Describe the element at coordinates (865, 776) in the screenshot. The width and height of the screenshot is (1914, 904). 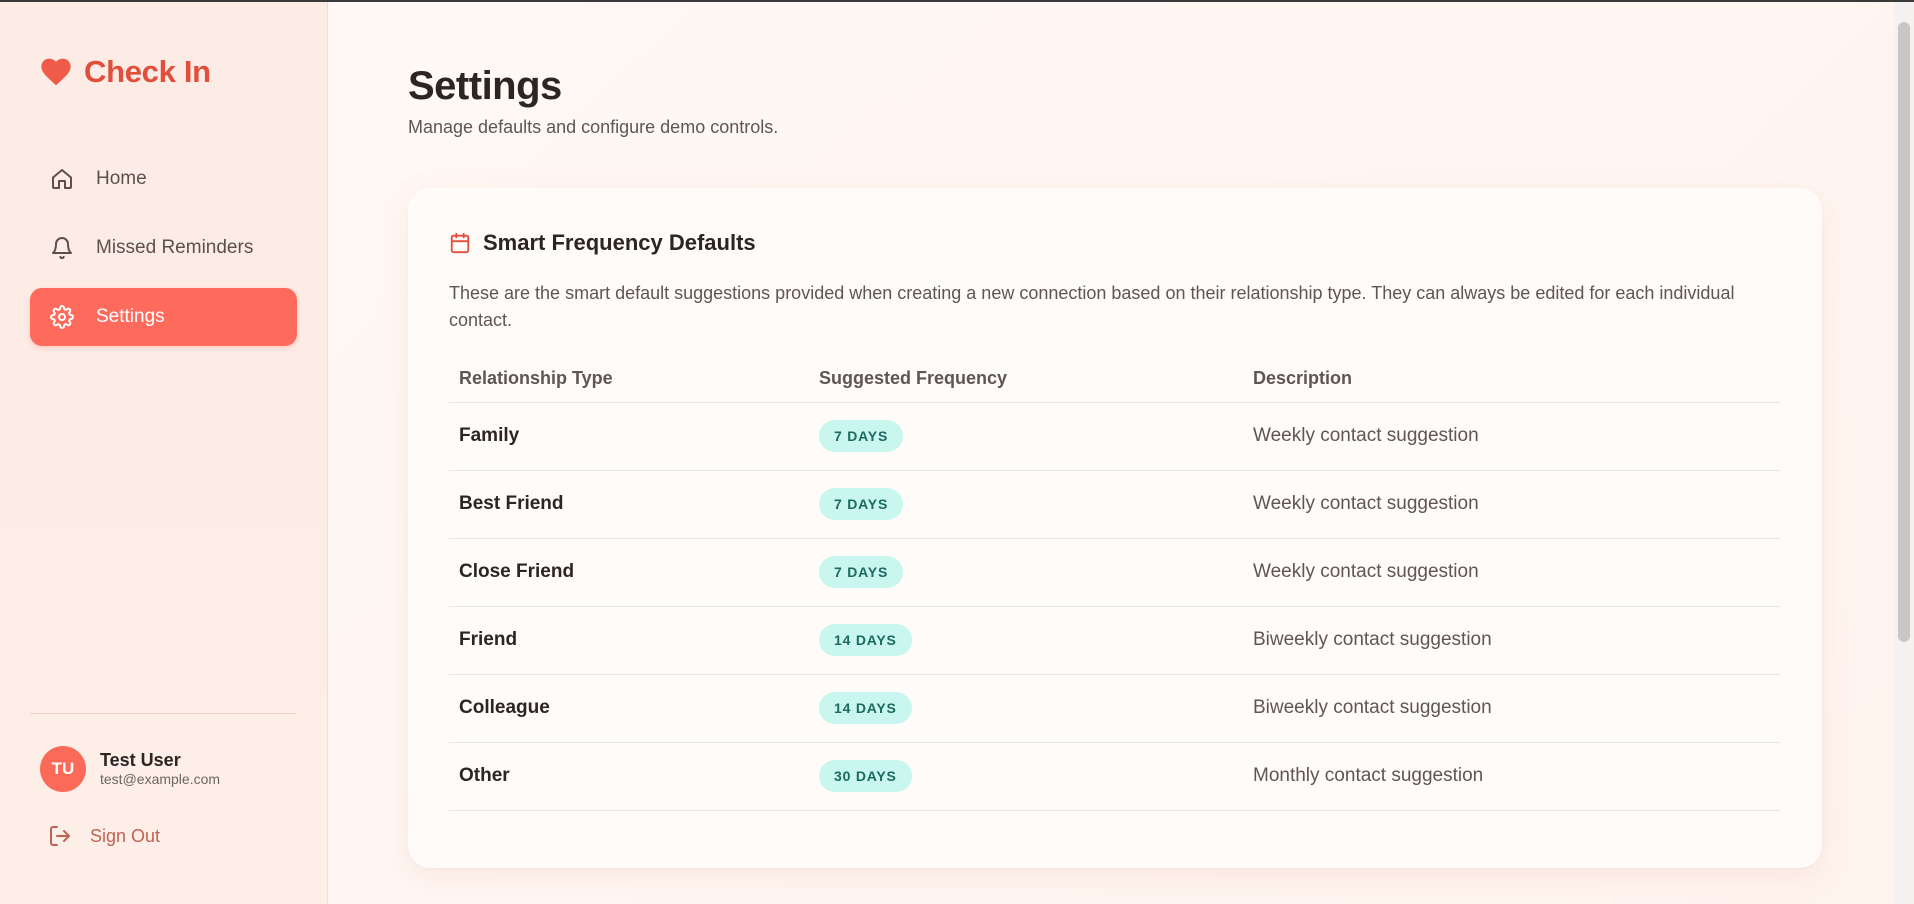
I see `frequency-badge: 30 DAYS` at that location.